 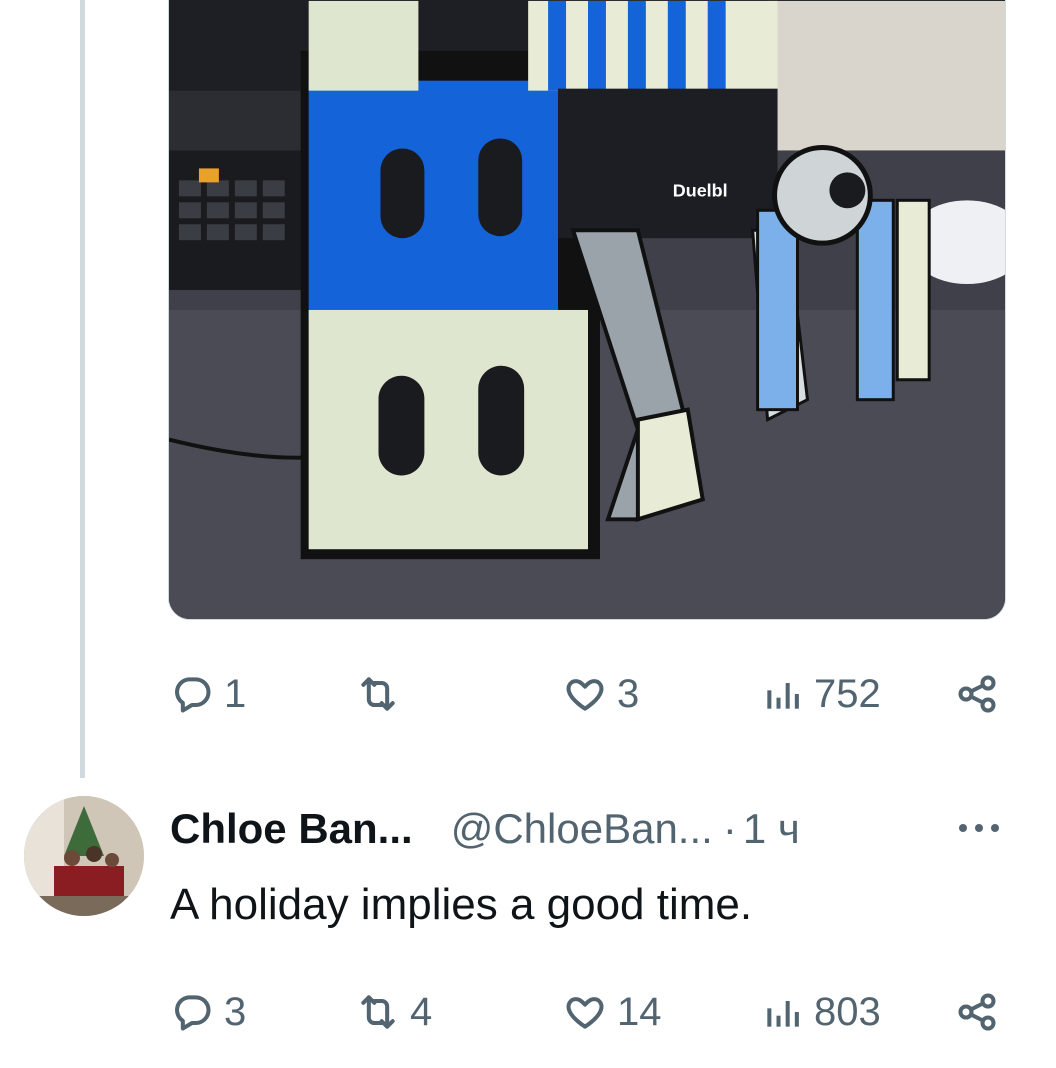 I want to click on views-button: 752, so click(x=820, y=694).